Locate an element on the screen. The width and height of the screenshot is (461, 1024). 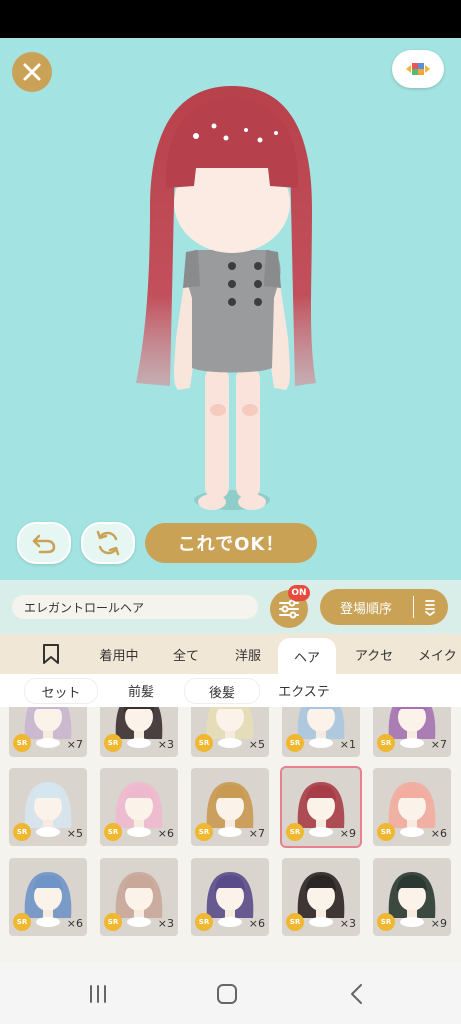
tab-clothes: 洋服 is located at coordinates (248, 654).